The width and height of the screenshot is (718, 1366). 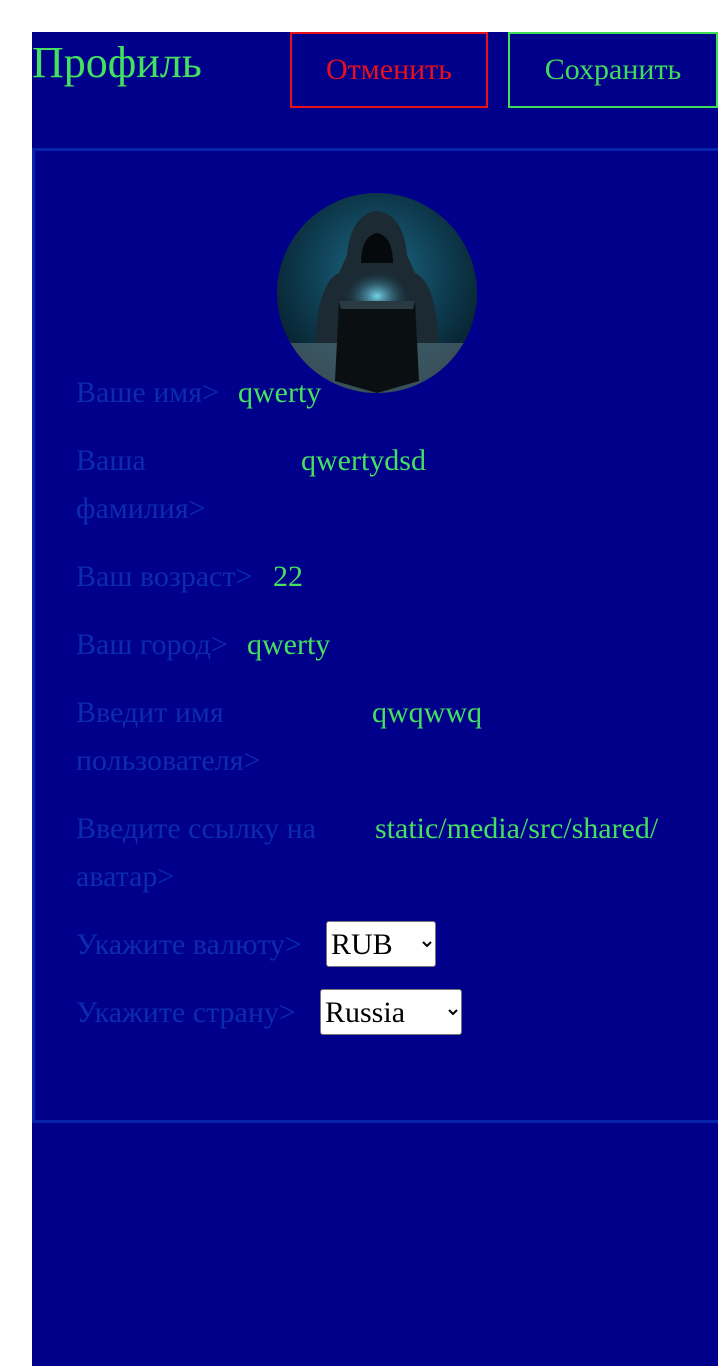 What do you see at coordinates (186, 1012) in the screenshot?
I see `country-label: Укажите страну>` at bounding box center [186, 1012].